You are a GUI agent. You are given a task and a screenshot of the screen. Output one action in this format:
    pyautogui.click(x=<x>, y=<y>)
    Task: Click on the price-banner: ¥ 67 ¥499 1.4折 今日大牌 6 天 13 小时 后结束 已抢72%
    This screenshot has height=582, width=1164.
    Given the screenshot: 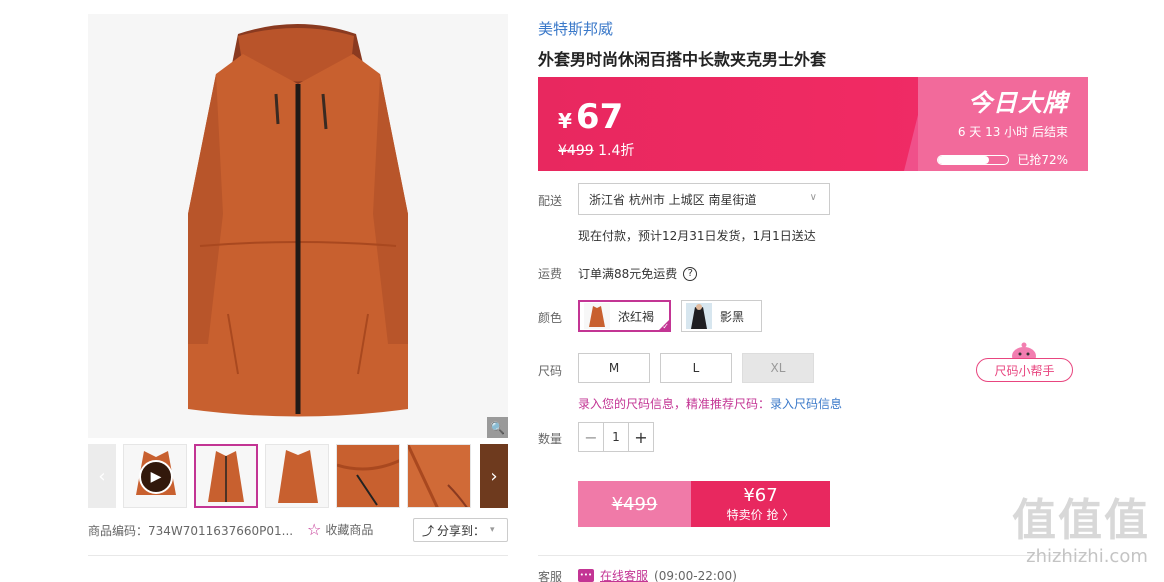 What is the action you would take?
    pyautogui.click(x=813, y=124)
    